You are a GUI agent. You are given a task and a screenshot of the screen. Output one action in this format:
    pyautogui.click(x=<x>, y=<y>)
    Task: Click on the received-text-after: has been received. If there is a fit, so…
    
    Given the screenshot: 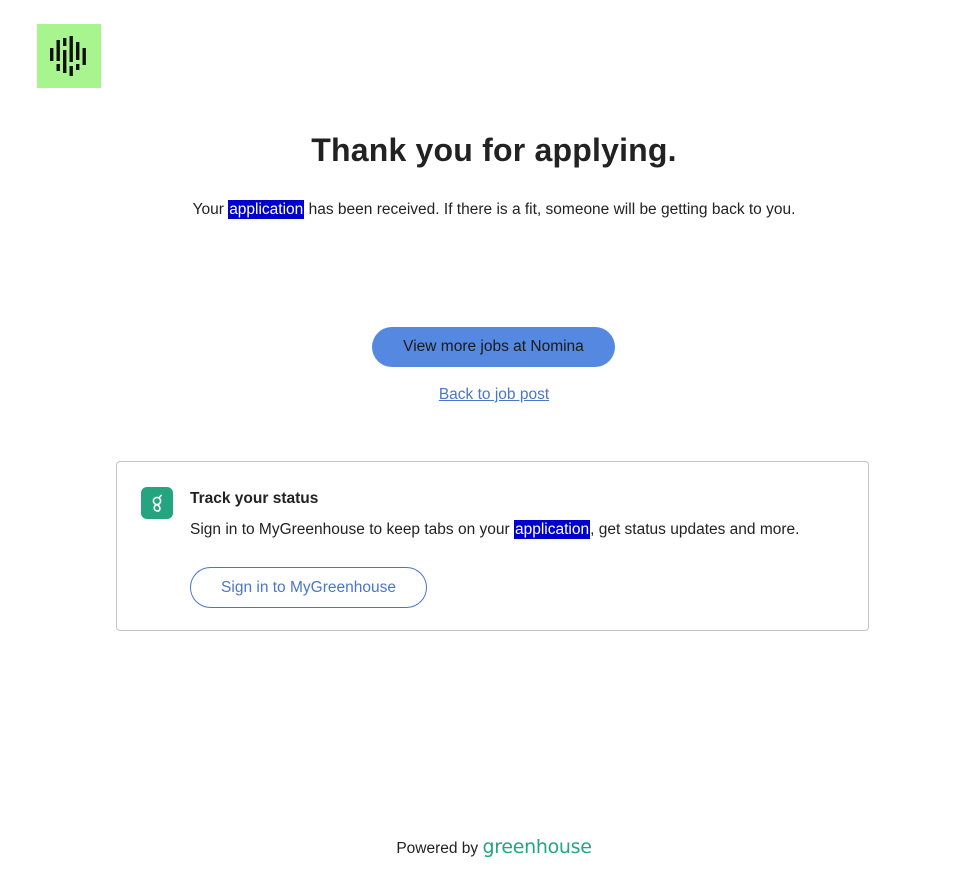 What is the action you would take?
    pyautogui.click(x=550, y=209)
    